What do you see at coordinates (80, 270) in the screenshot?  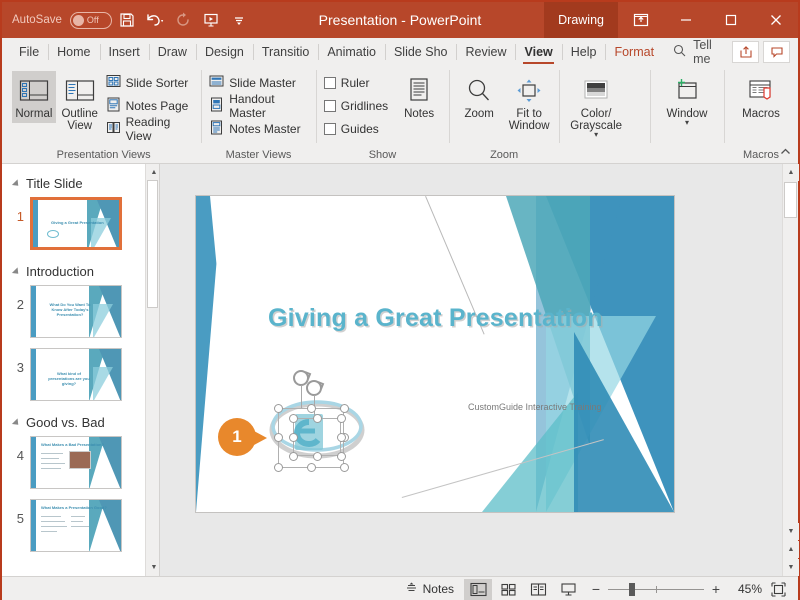 I see `section-header-introduction: Introduction` at bounding box center [80, 270].